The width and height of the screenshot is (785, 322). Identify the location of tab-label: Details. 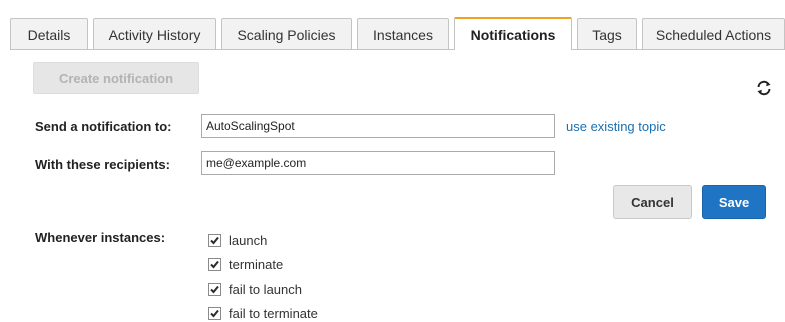
(49, 34).